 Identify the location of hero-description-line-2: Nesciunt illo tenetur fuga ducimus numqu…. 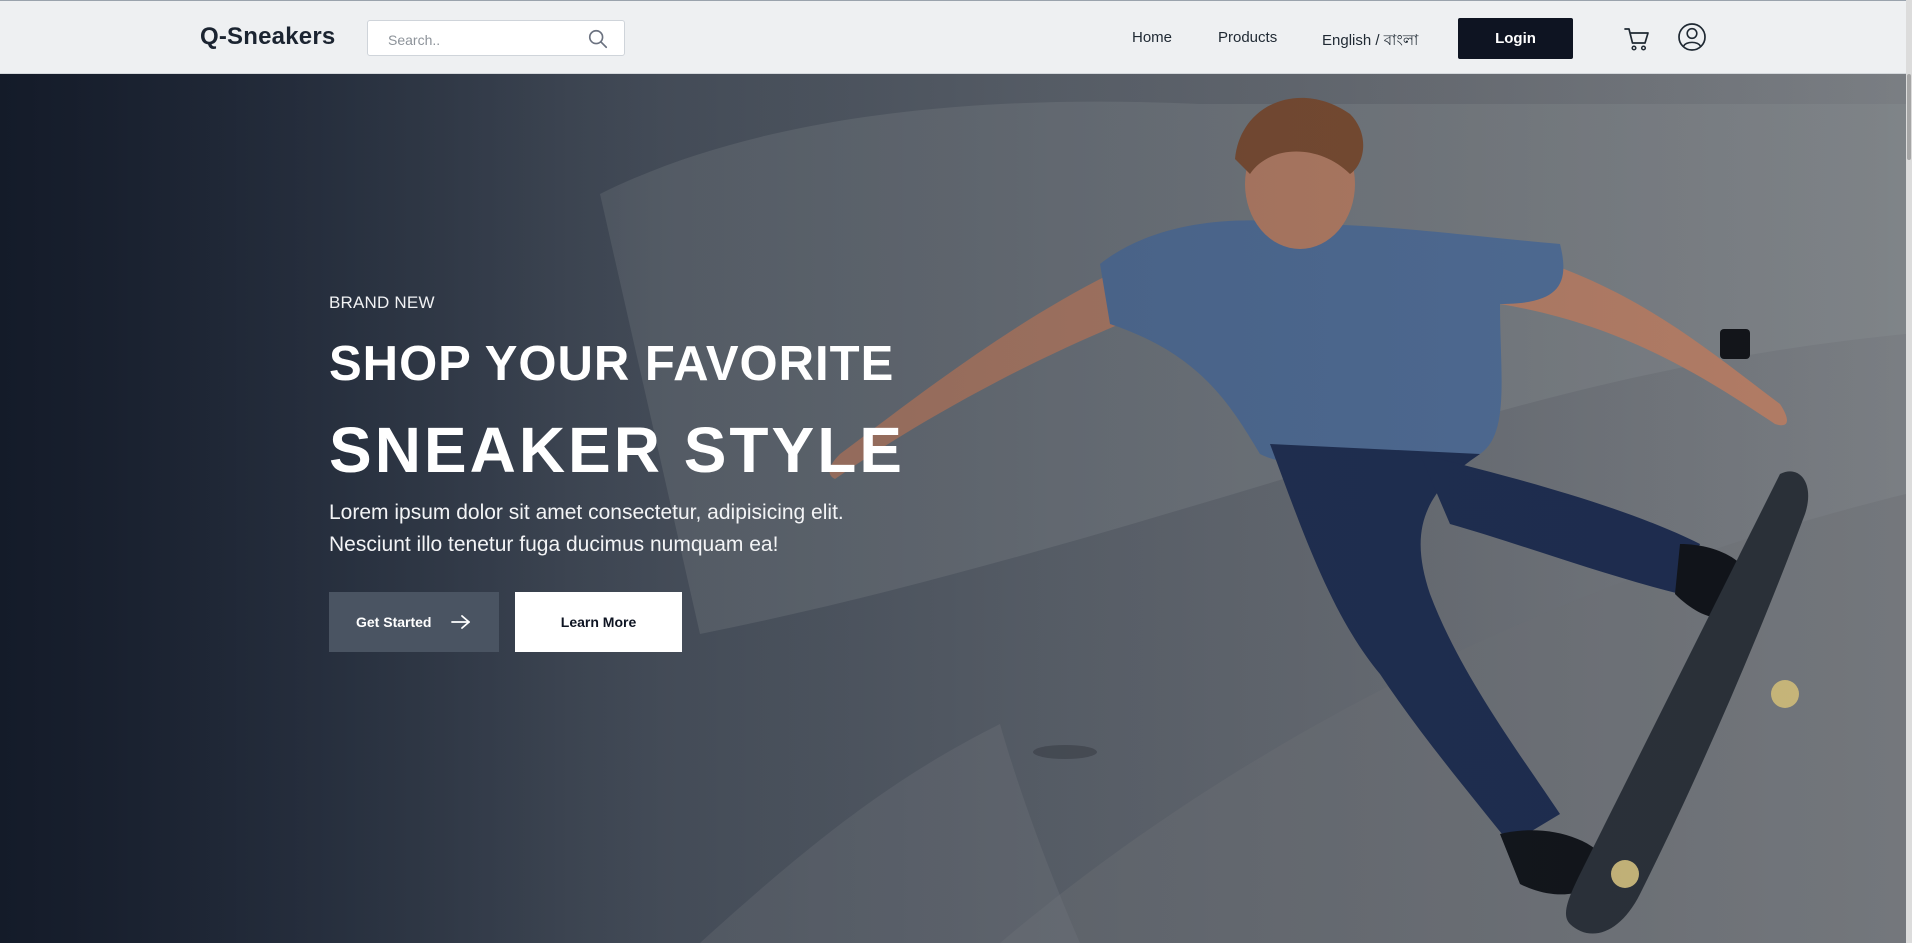
(554, 544).